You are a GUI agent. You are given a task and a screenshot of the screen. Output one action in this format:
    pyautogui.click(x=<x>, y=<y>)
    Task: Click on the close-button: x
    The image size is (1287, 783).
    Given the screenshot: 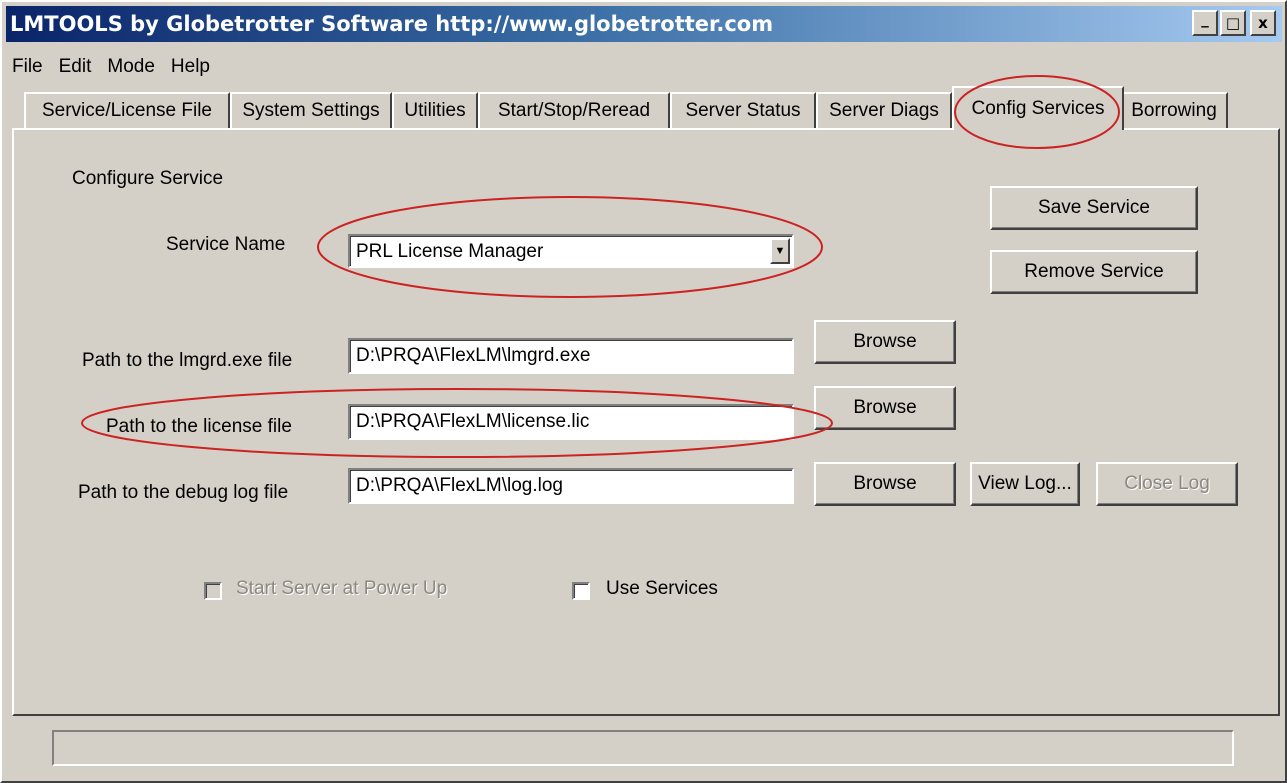 What is the action you would take?
    pyautogui.click(x=1263, y=23)
    